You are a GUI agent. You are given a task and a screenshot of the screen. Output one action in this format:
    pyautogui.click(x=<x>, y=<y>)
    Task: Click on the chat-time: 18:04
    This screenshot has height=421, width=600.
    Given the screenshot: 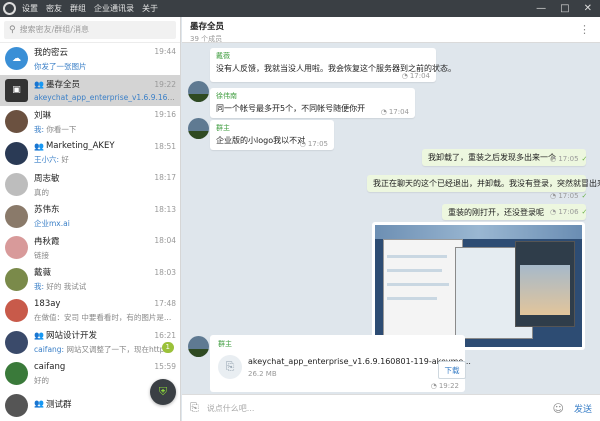 What is the action you would take?
    pyautogui.click(x=165, y=241)
    